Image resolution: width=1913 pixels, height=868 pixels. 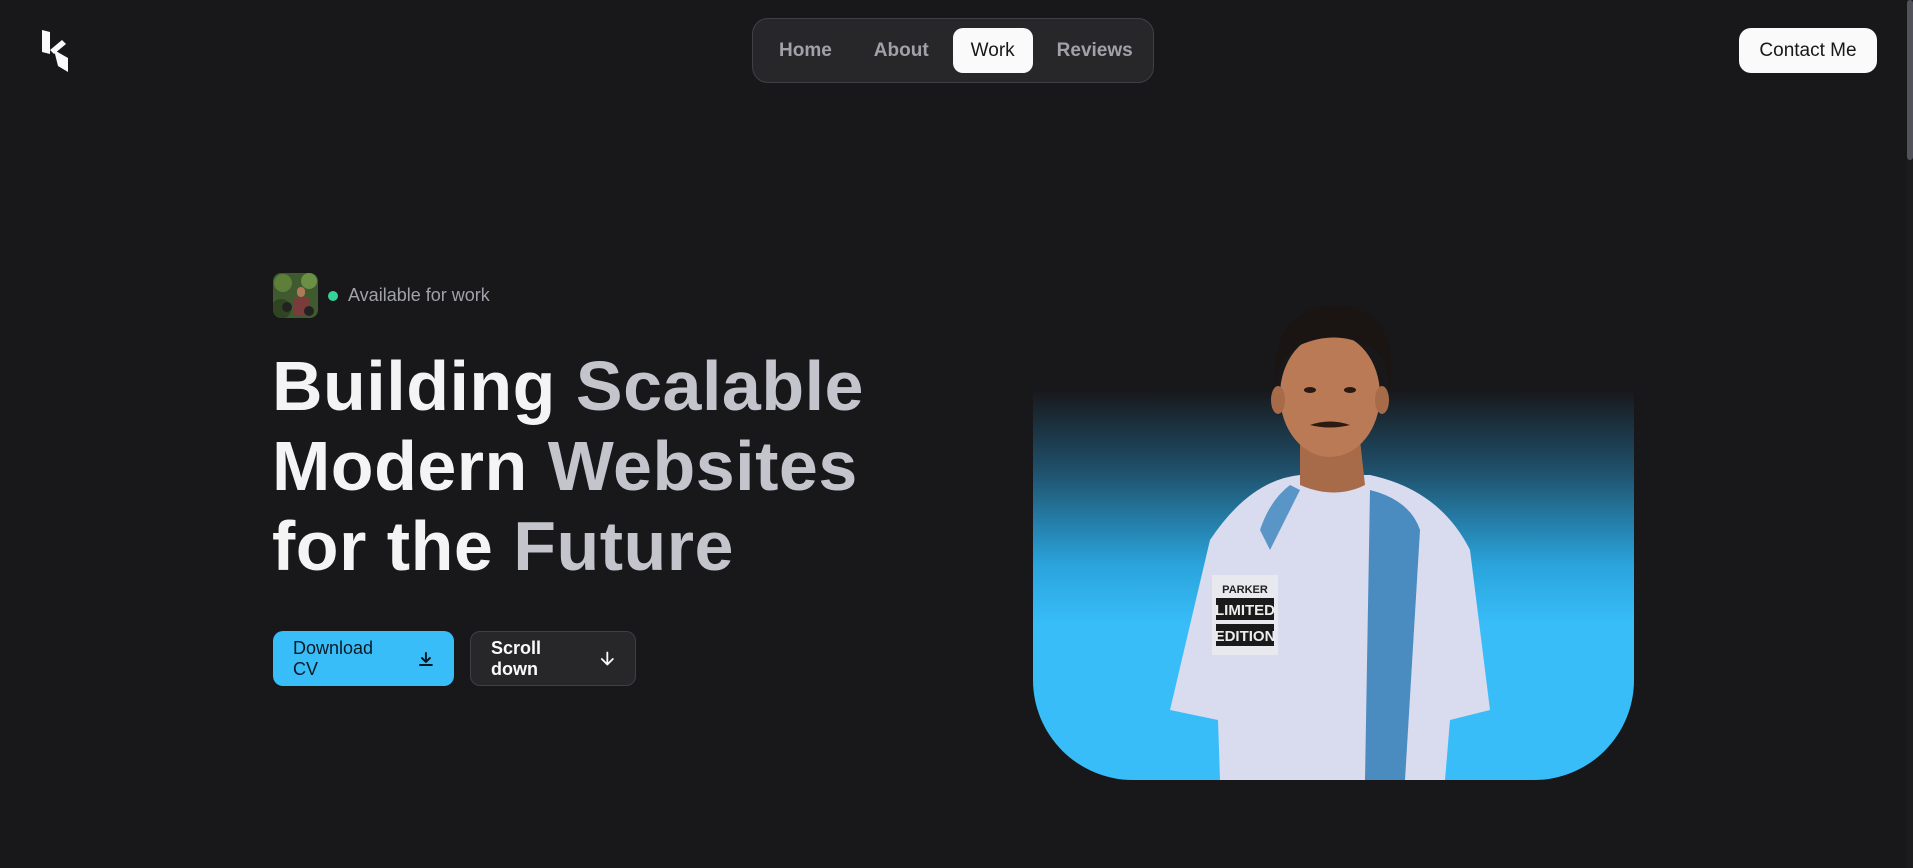 I want to click on headline-word: for the, so click(x=383, y=546).